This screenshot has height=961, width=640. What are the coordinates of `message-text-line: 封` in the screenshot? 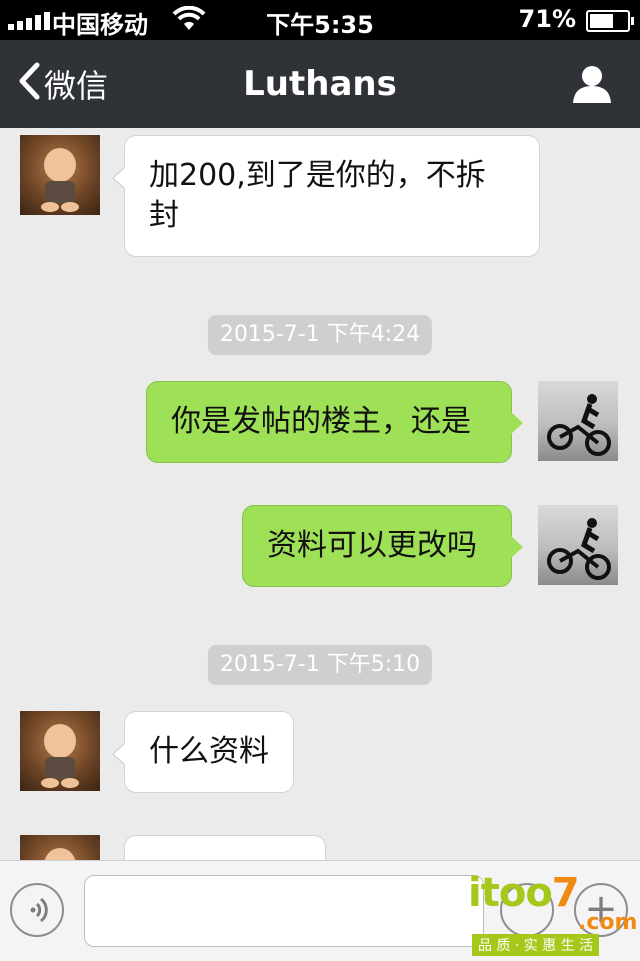 It's located at (164, 215).